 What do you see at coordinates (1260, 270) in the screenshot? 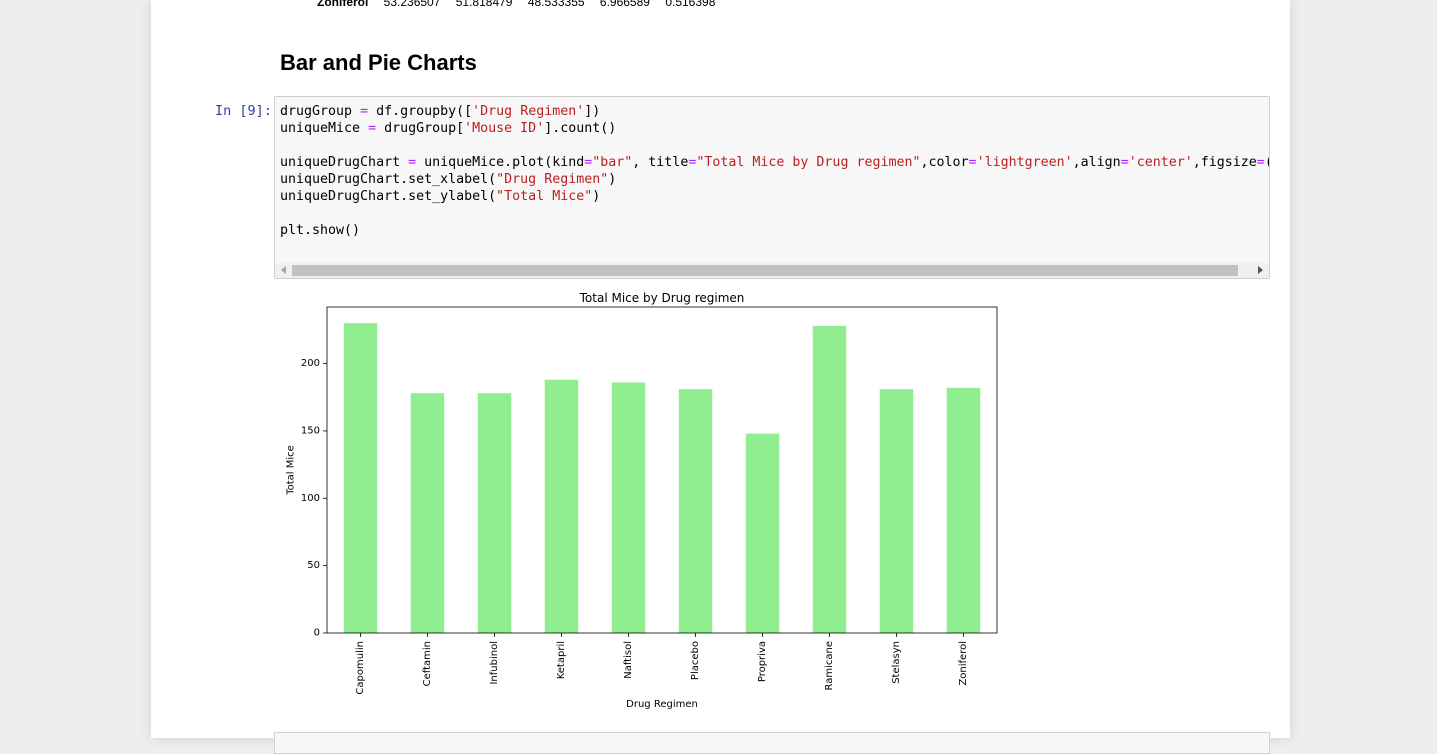
I see `scroll-right-icon` at bounding box center [1260, 270].